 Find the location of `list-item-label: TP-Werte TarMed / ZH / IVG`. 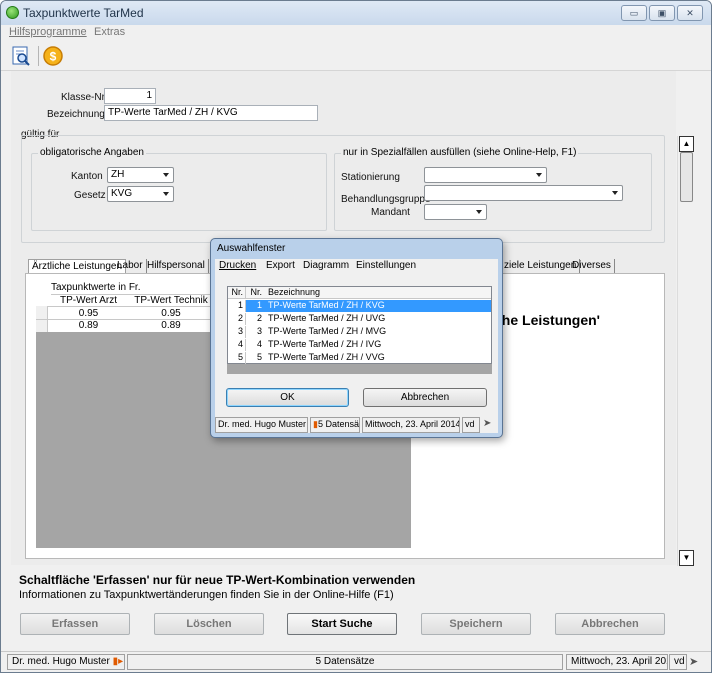

list-item-label: TP-Werte TarMed / ZH / IVG is located at coordinates (325, 344).